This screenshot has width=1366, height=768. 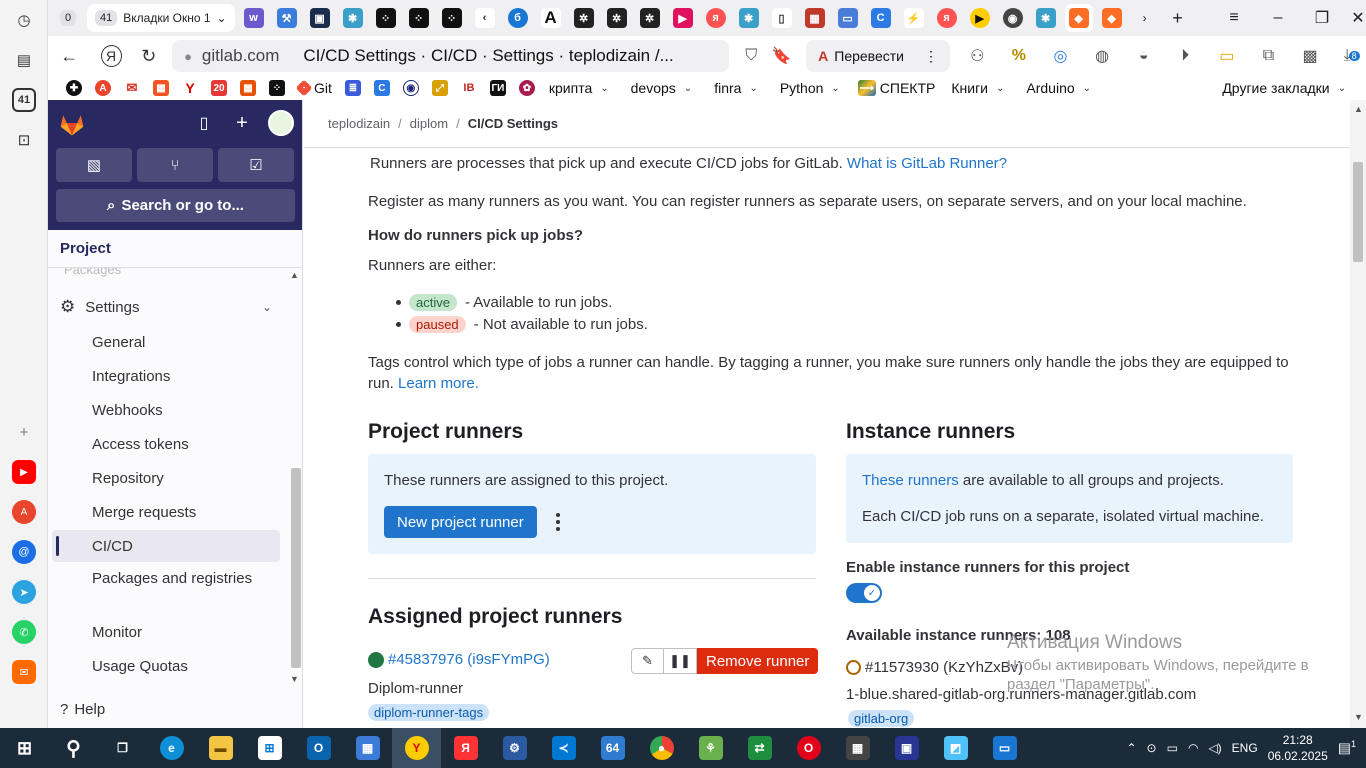 What do you see at coordinates (68, 18) in the screenshot?
I see `tab-count-inactive: 0` at bounding box center [68, 18].